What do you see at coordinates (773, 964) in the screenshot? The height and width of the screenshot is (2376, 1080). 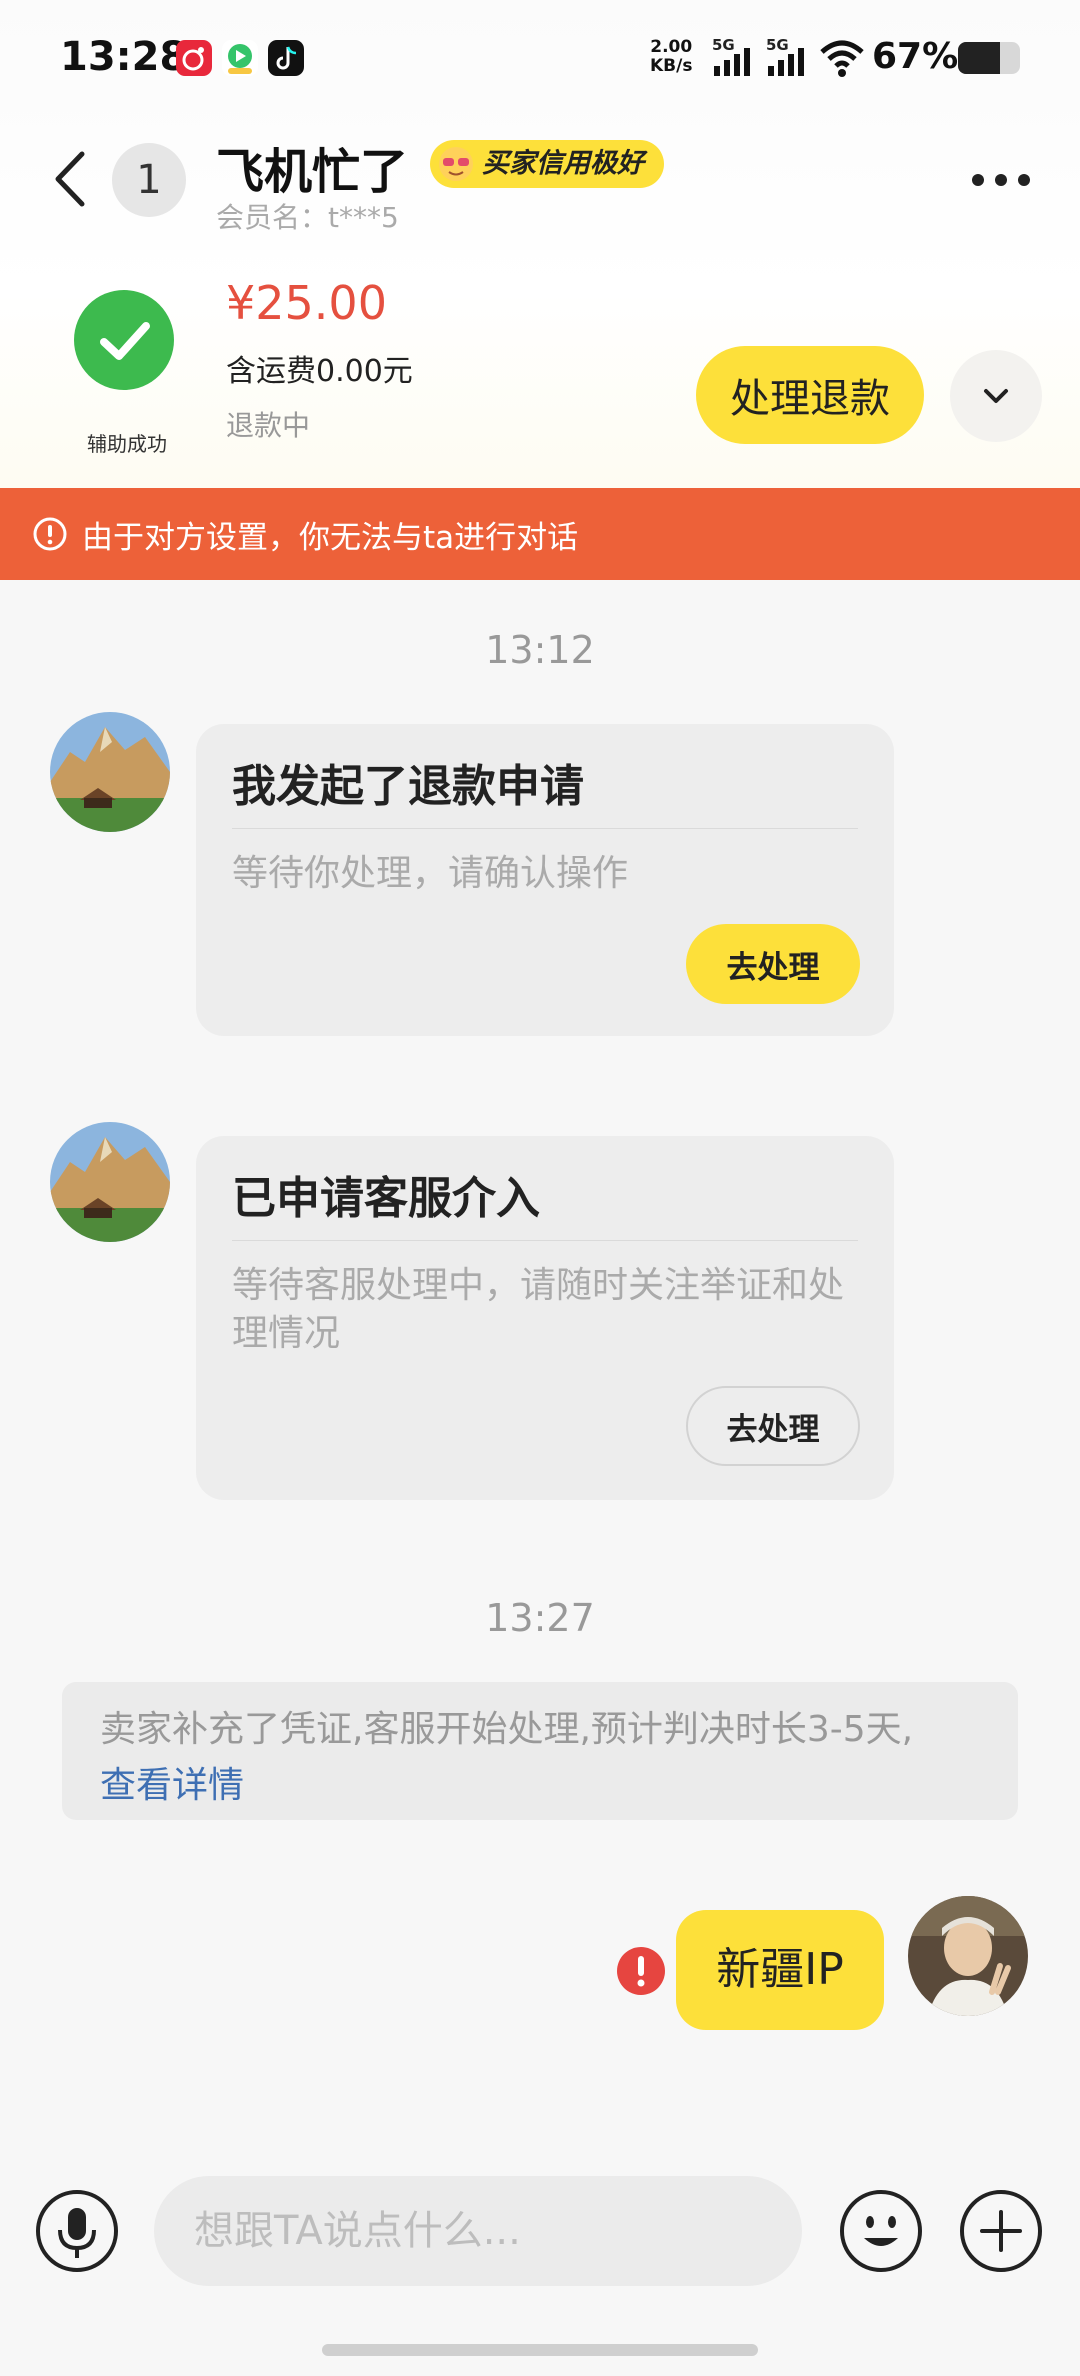 I see `handle-refund-button: 去处理` at bounding box center [773, 964].